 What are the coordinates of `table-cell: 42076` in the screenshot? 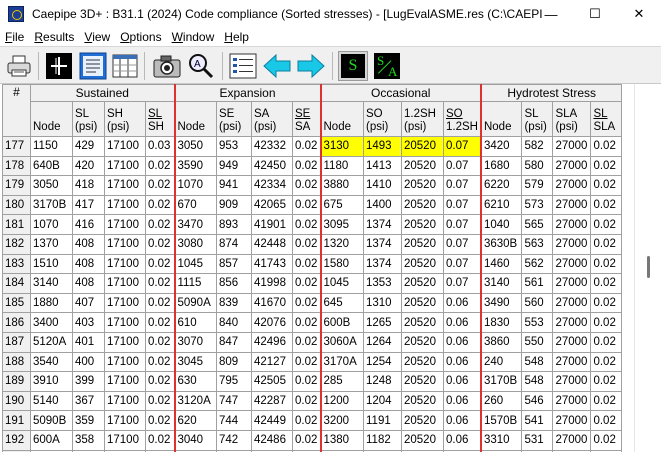 It's located at (272, 322).